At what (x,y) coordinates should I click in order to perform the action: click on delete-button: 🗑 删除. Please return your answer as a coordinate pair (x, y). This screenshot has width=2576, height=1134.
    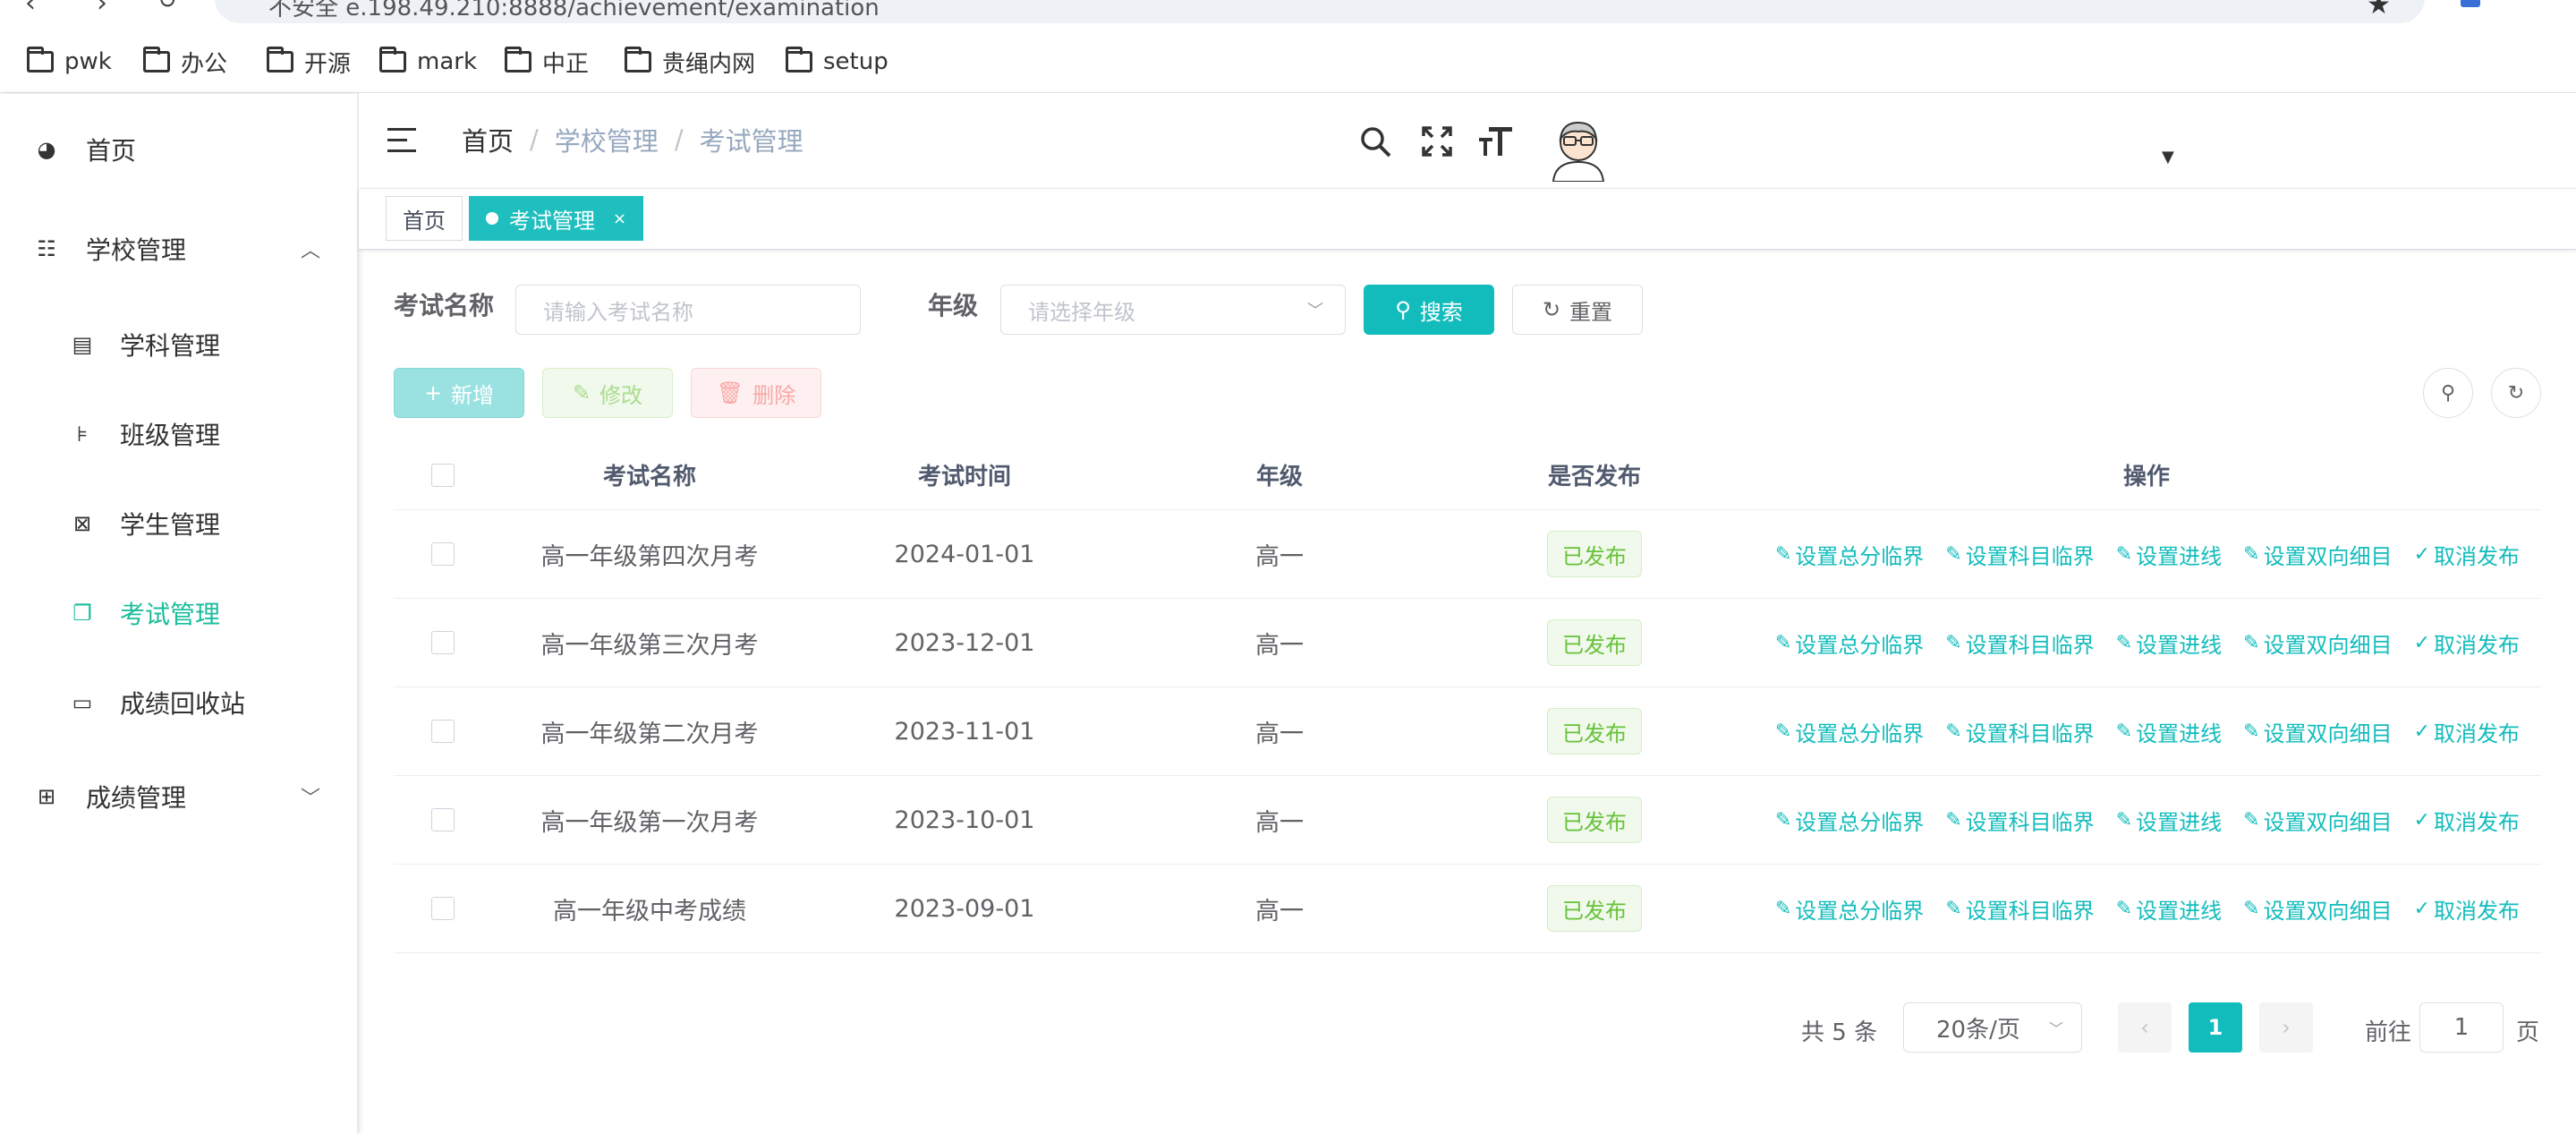
    Looking at the image, I should click on (756, 393).